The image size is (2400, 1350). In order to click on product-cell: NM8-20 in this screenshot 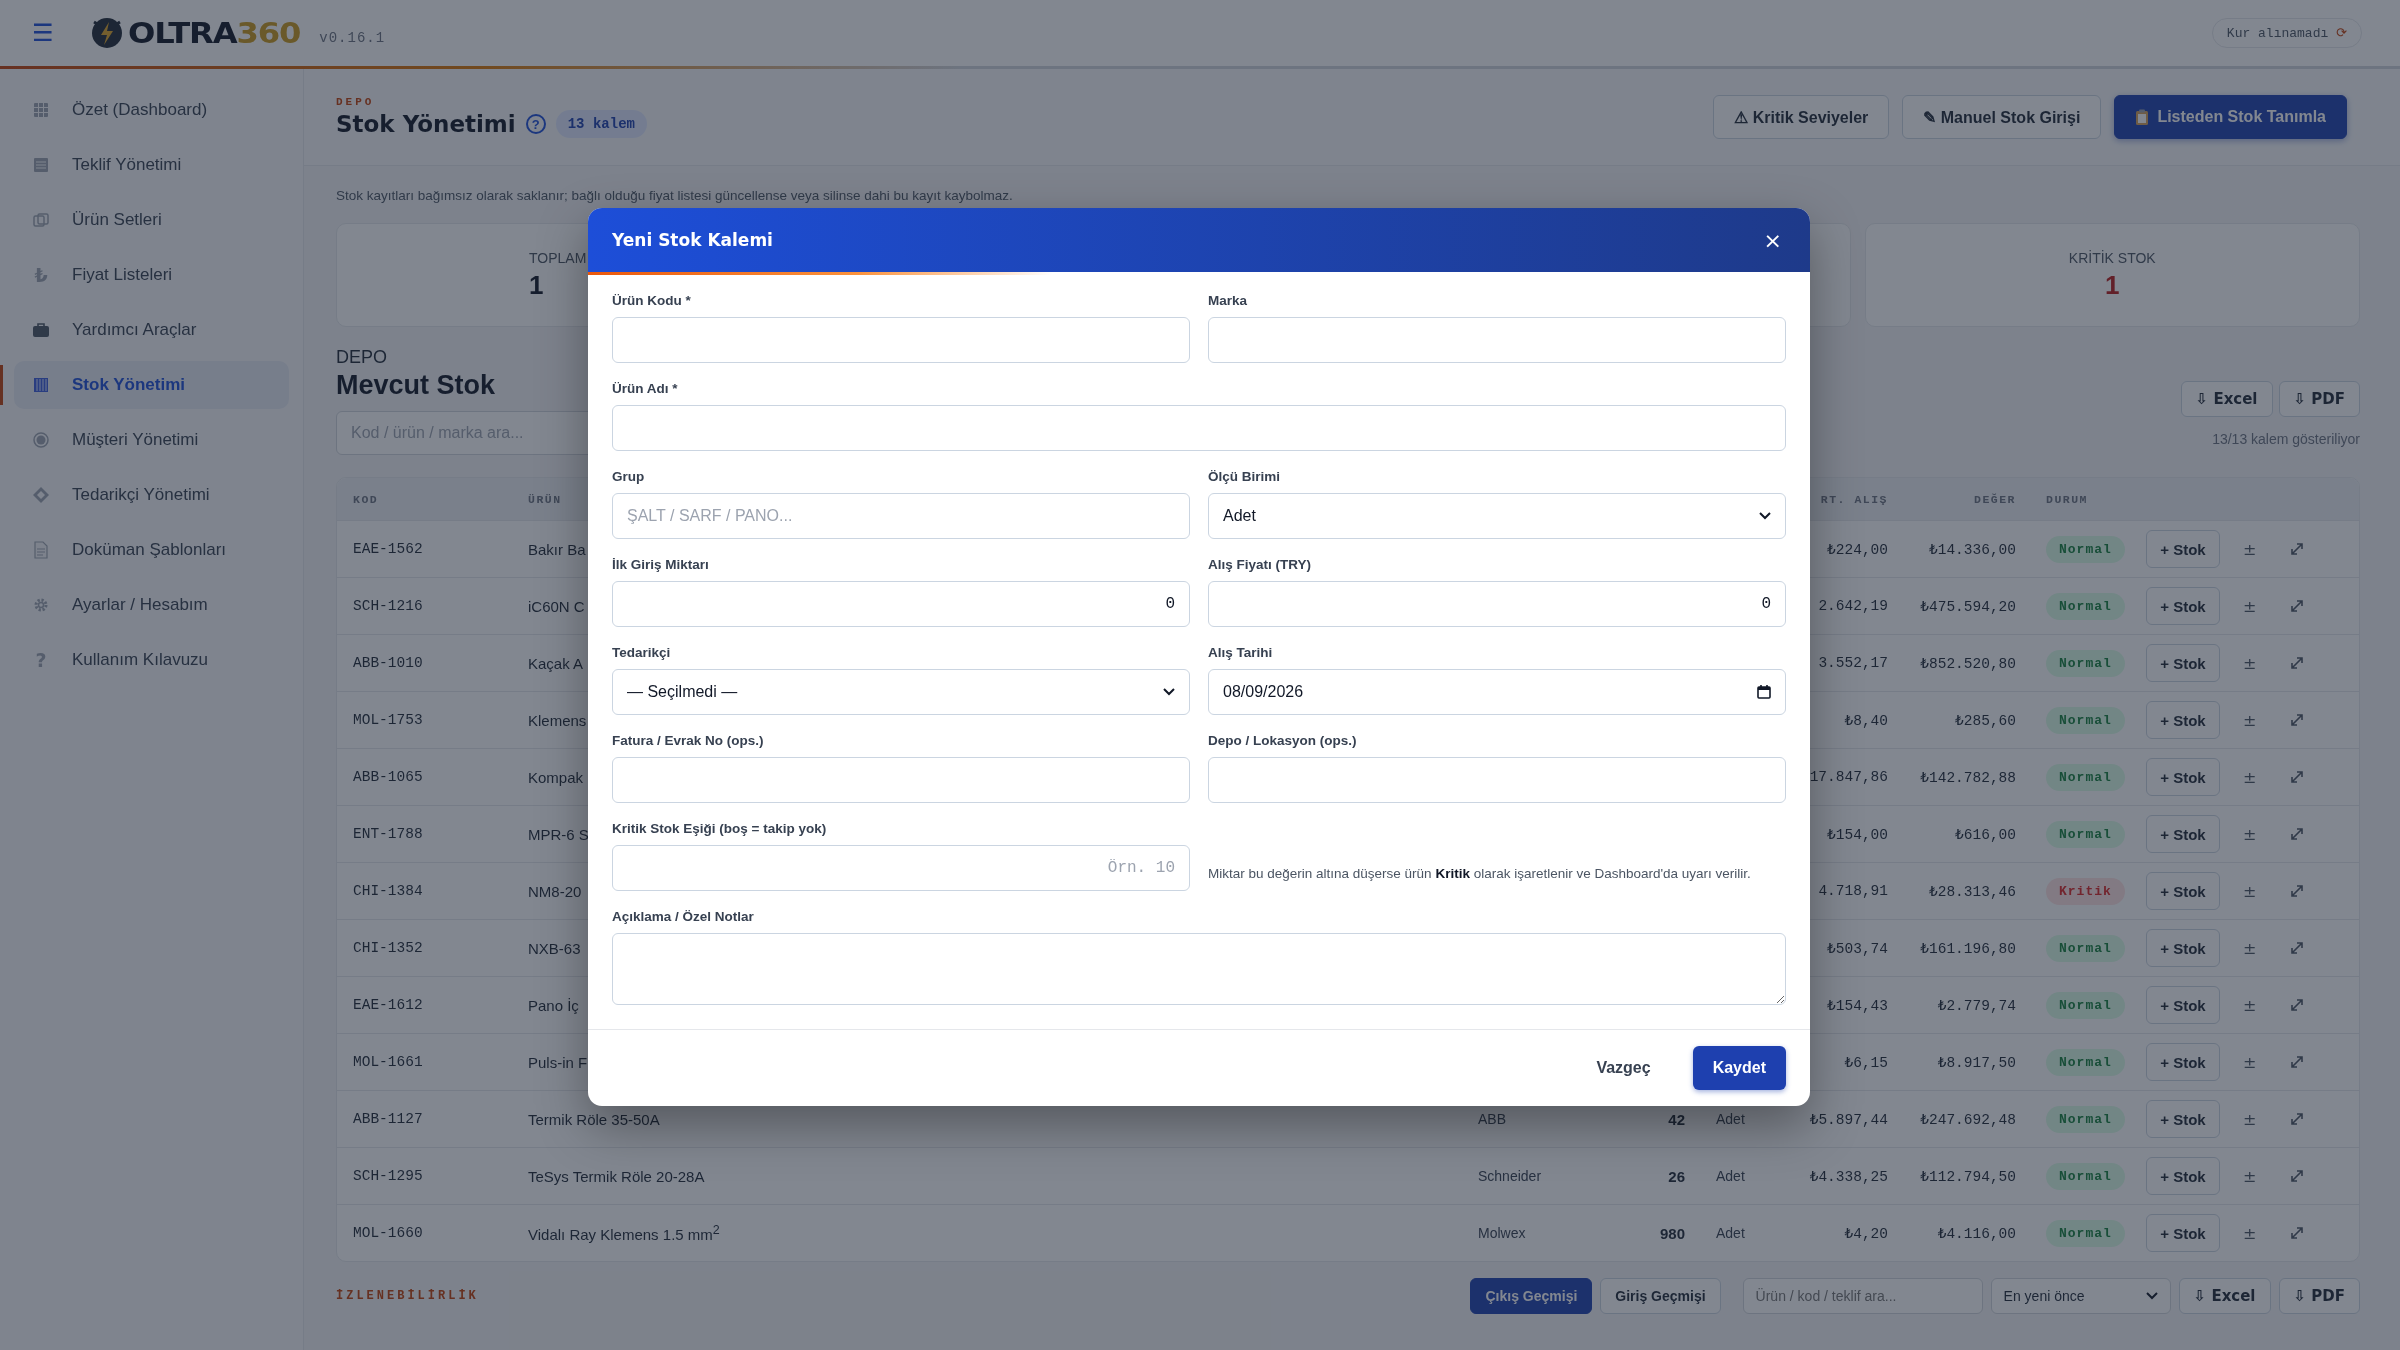, I will do `click(555, 891)`.